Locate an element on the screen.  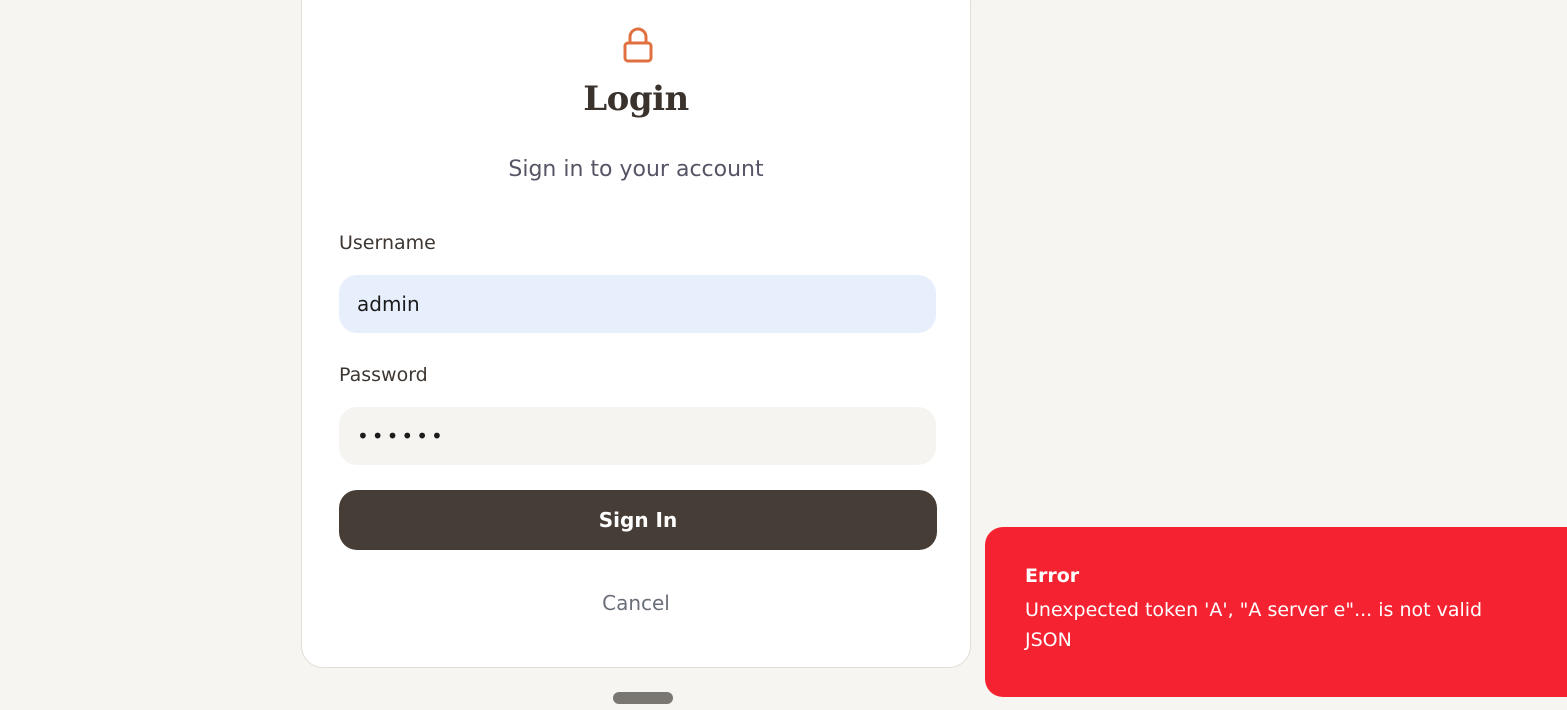
drag-handle is located at coordinates (643, 698).